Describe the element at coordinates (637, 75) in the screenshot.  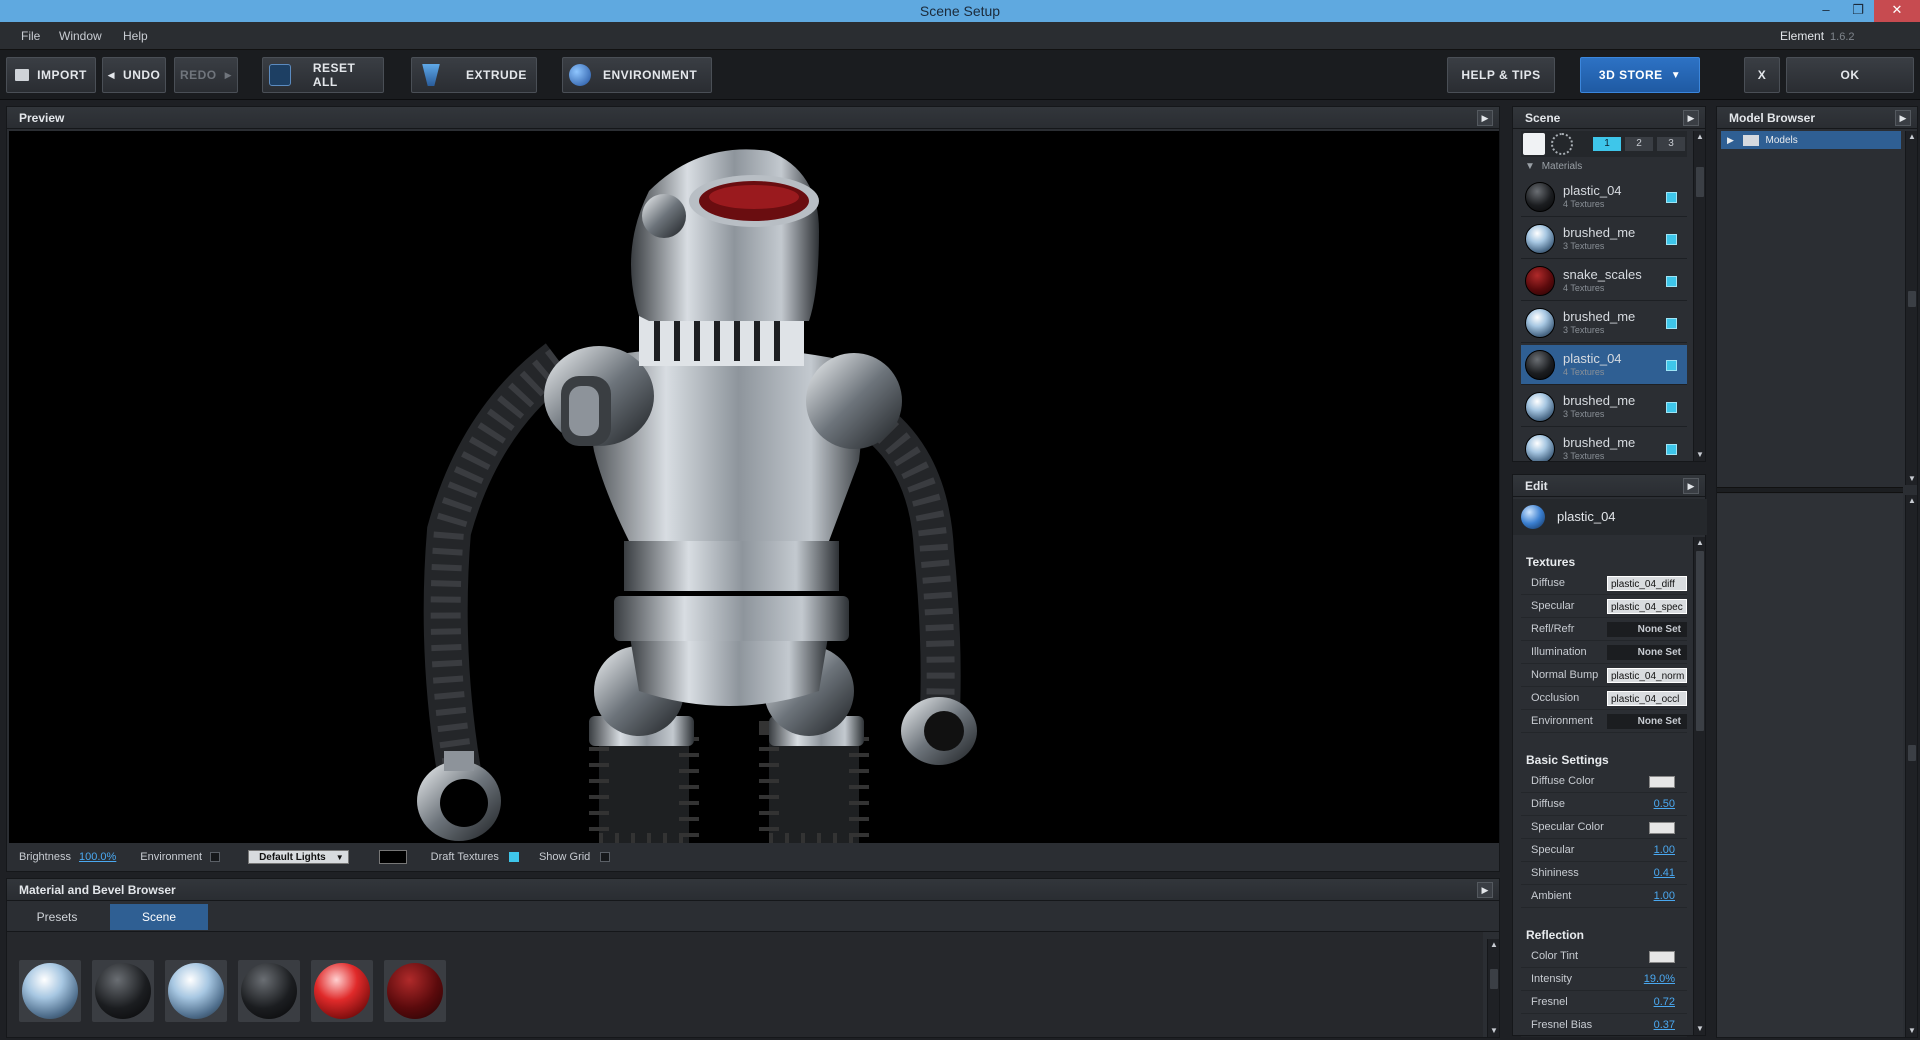
I see `environment-button: ENVIRONMENT` at that location.